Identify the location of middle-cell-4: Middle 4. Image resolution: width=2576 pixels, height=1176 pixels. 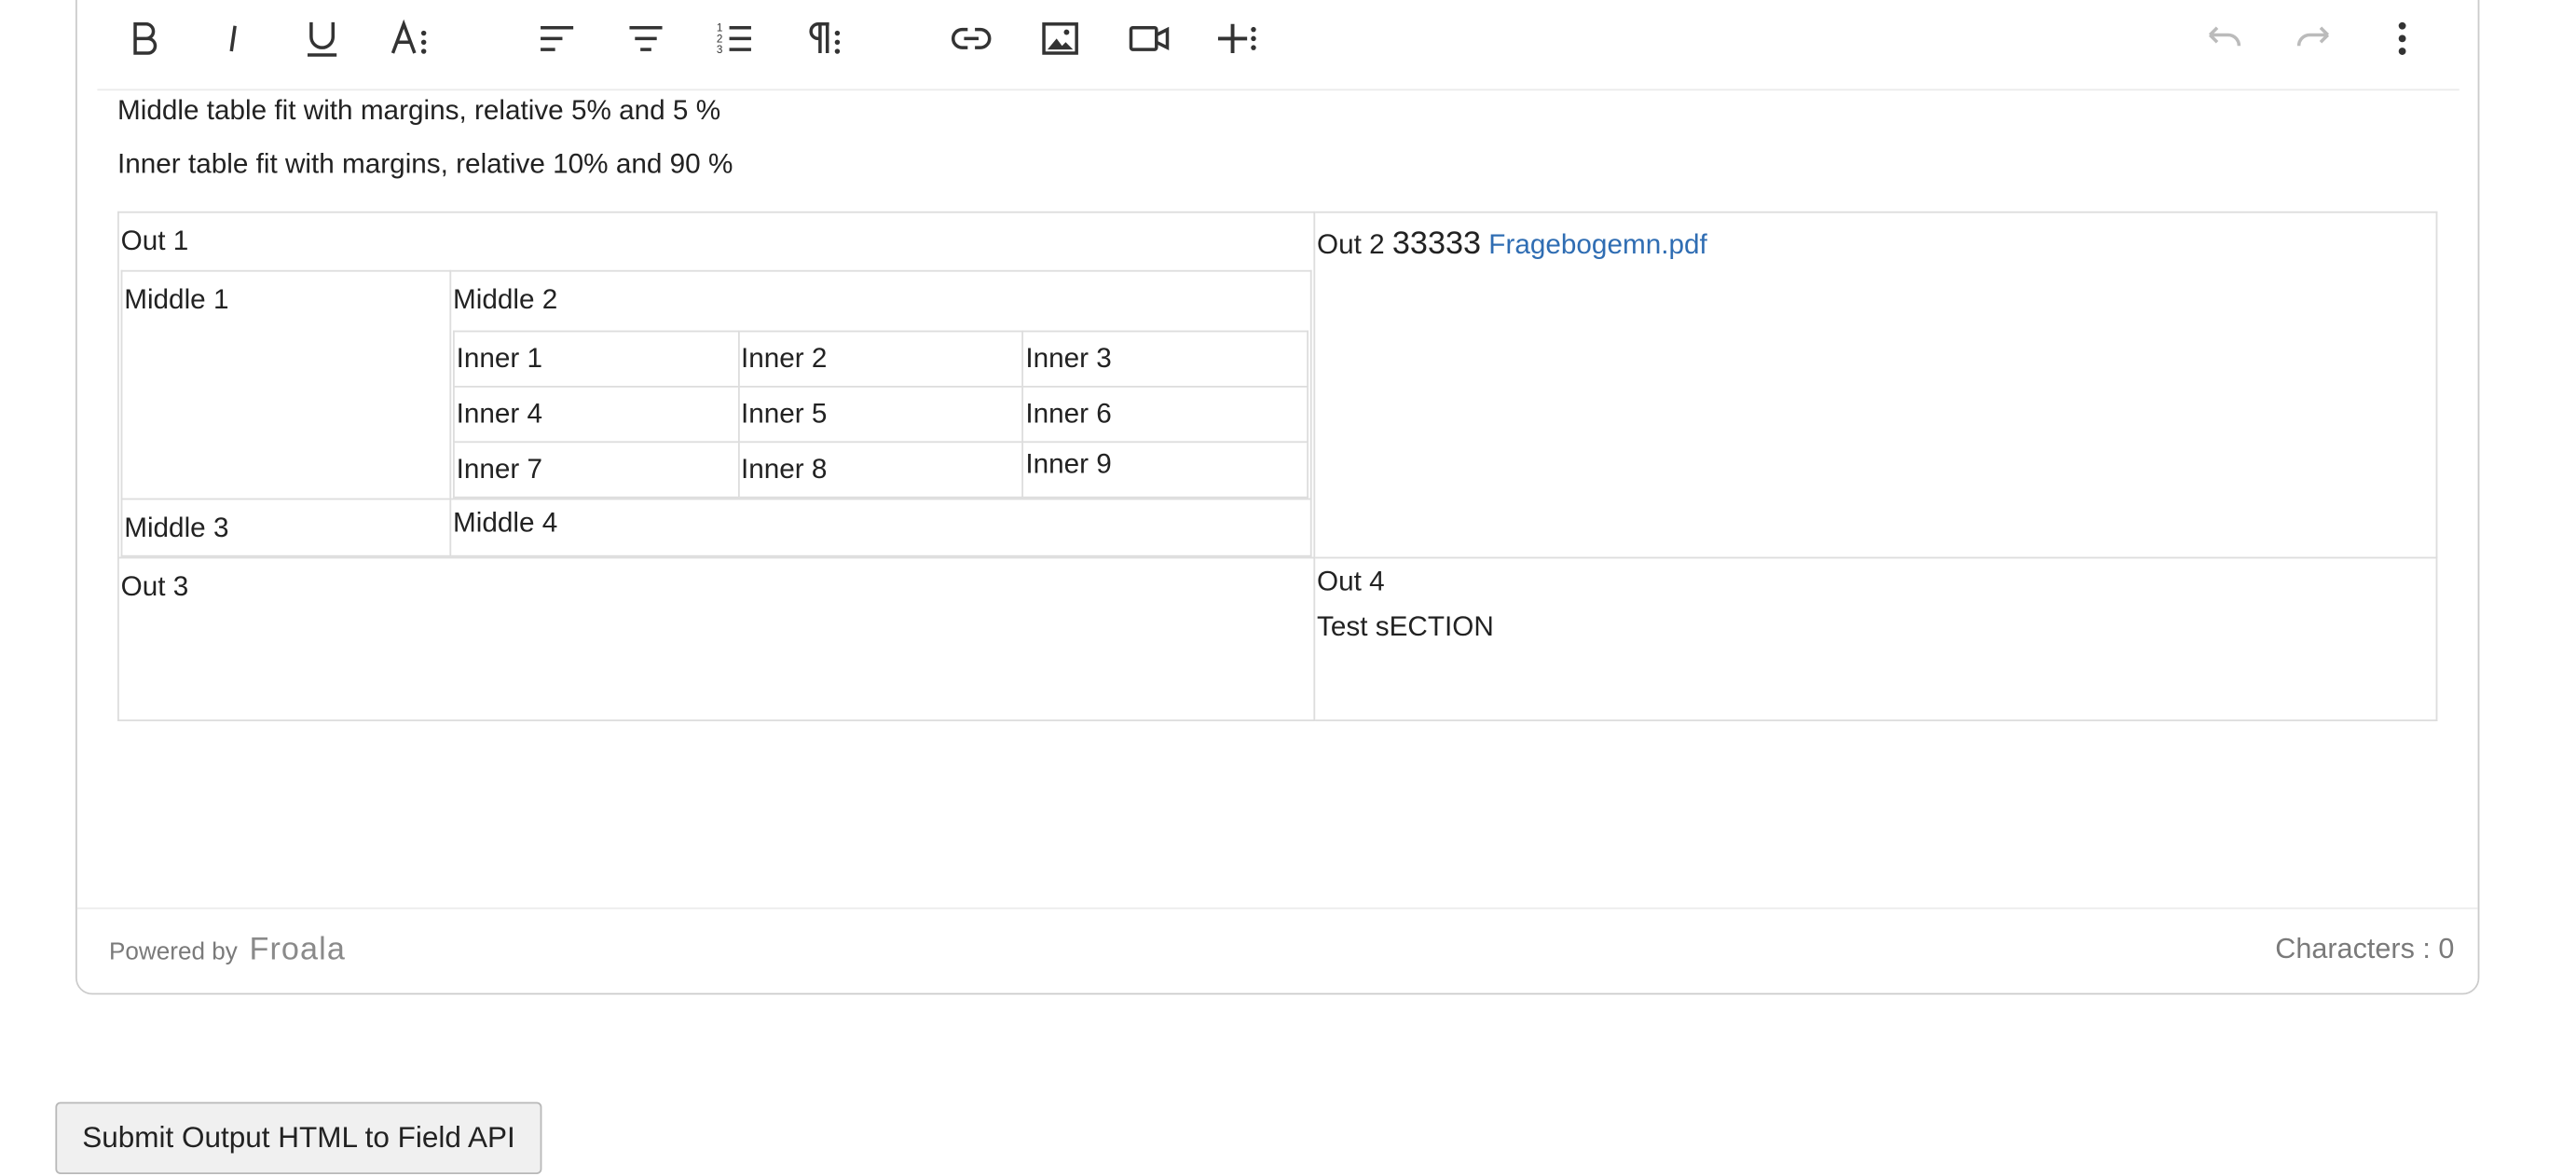
(880, 528).